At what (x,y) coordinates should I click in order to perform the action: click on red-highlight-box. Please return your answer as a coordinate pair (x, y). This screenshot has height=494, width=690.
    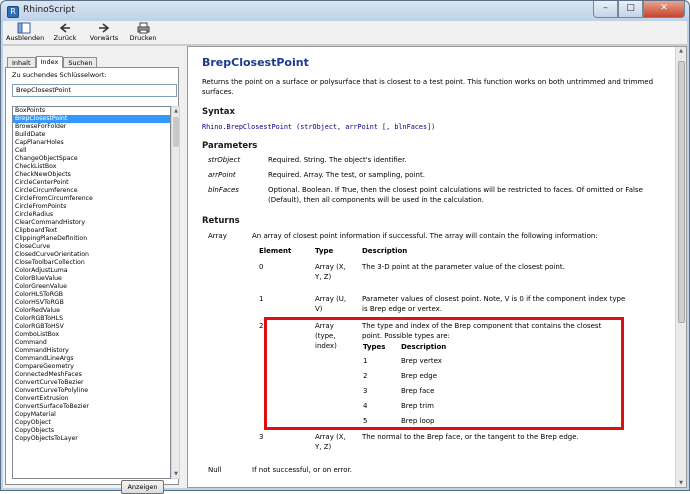
    Looking at the image, I should click on (444, 373).